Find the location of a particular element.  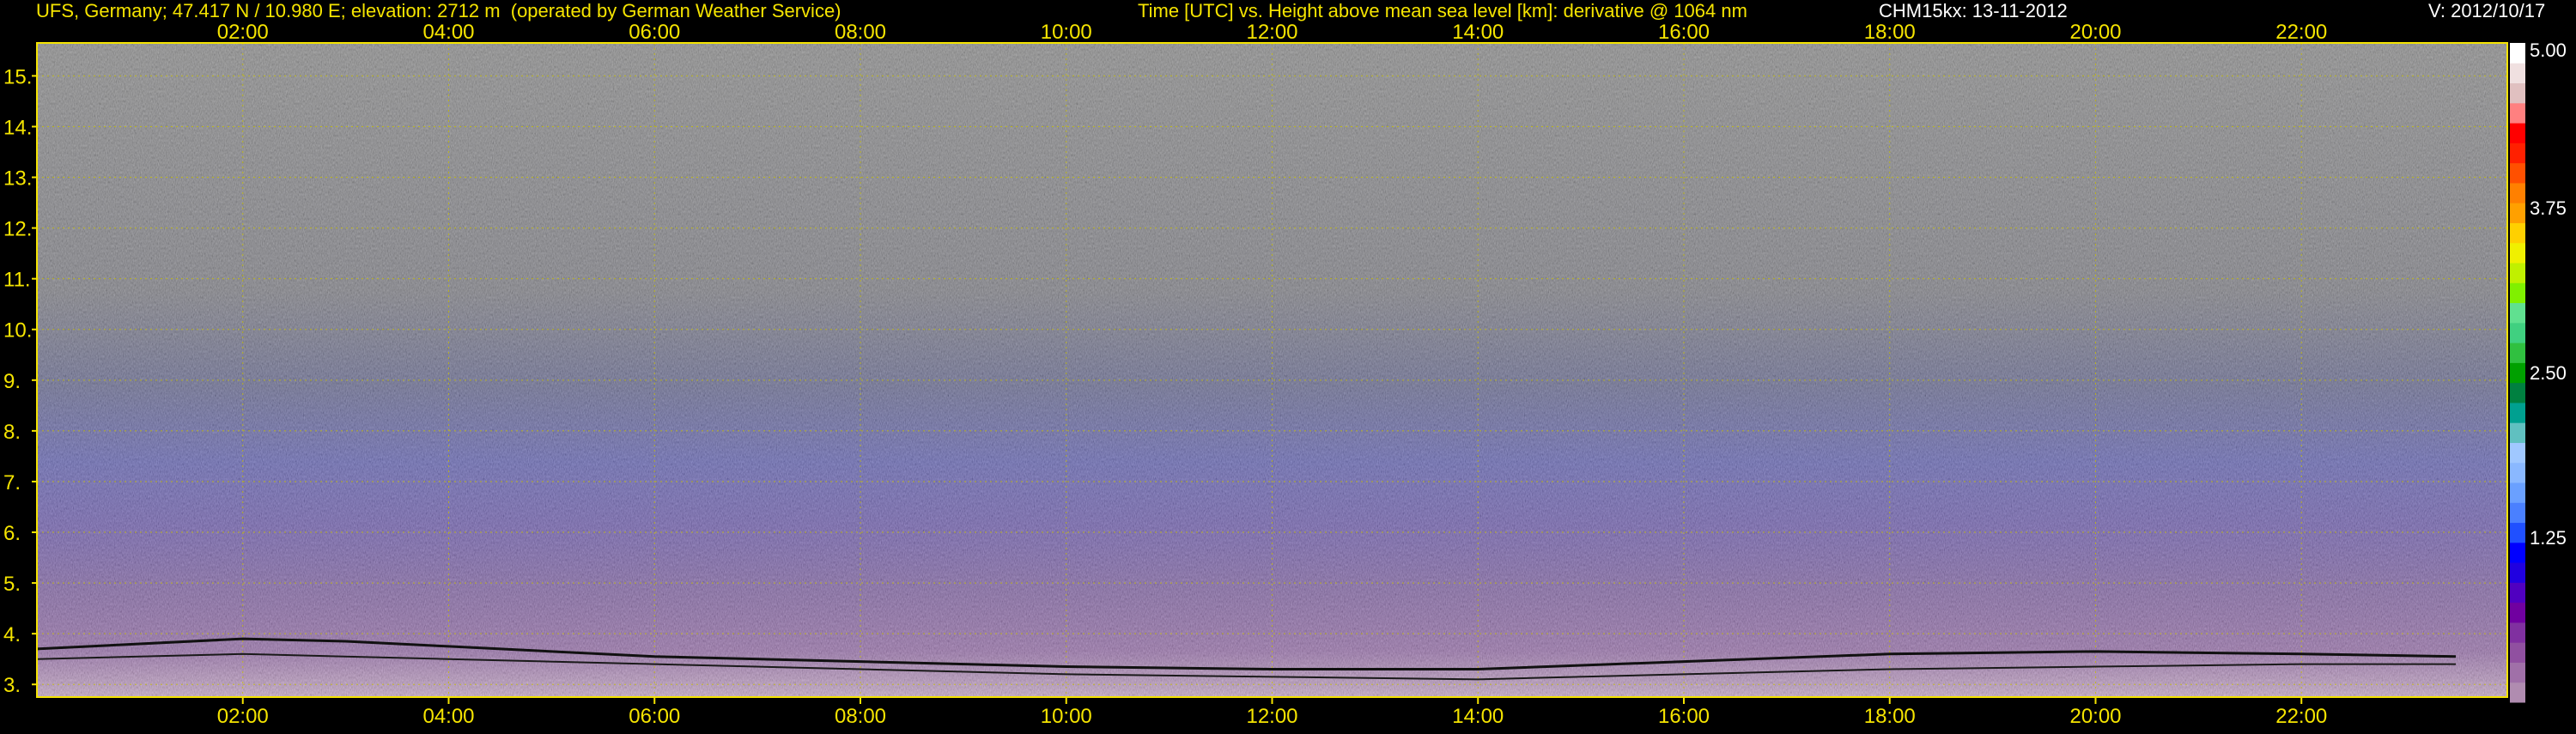

x-tick-label-top: 04:00 is located at coordinates (448, 32).